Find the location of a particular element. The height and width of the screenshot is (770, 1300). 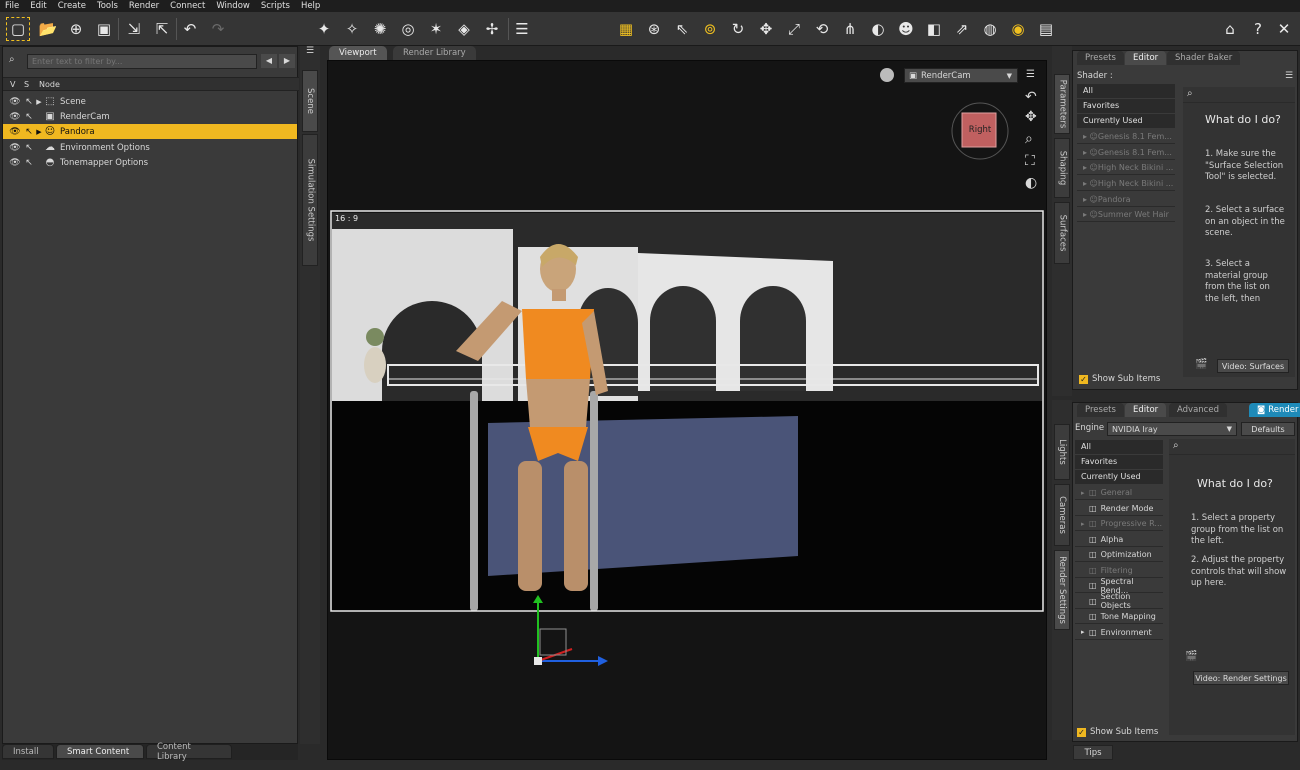

menu-icon: ☰ is located at coordinates (310, 51).